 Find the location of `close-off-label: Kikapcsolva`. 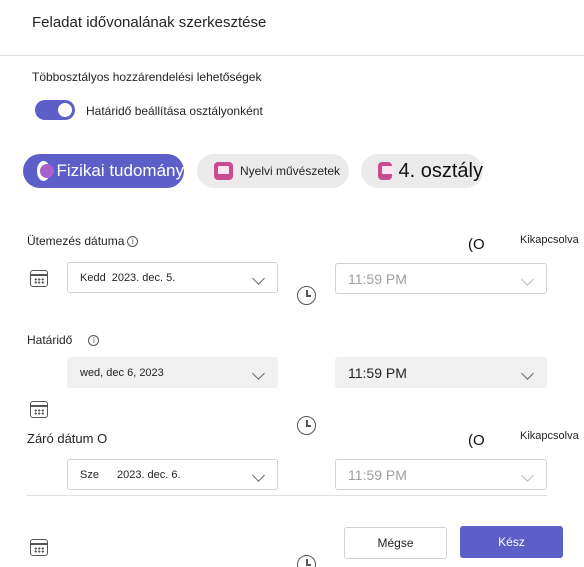

close-off-label: Kikapcsolva is located at coordinates (549, 436).